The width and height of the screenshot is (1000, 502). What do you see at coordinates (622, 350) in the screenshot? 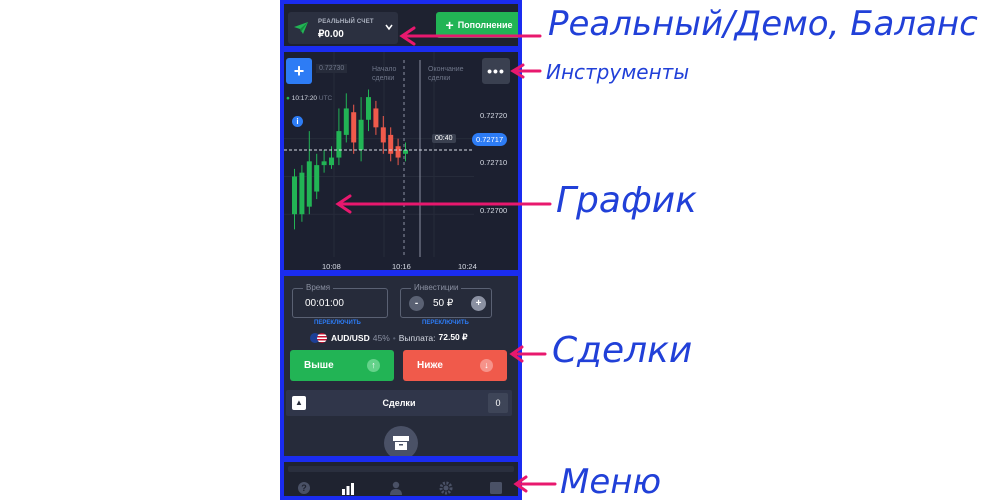
I see `annotation-deals: Сделки` at bounding box center [622, 350].